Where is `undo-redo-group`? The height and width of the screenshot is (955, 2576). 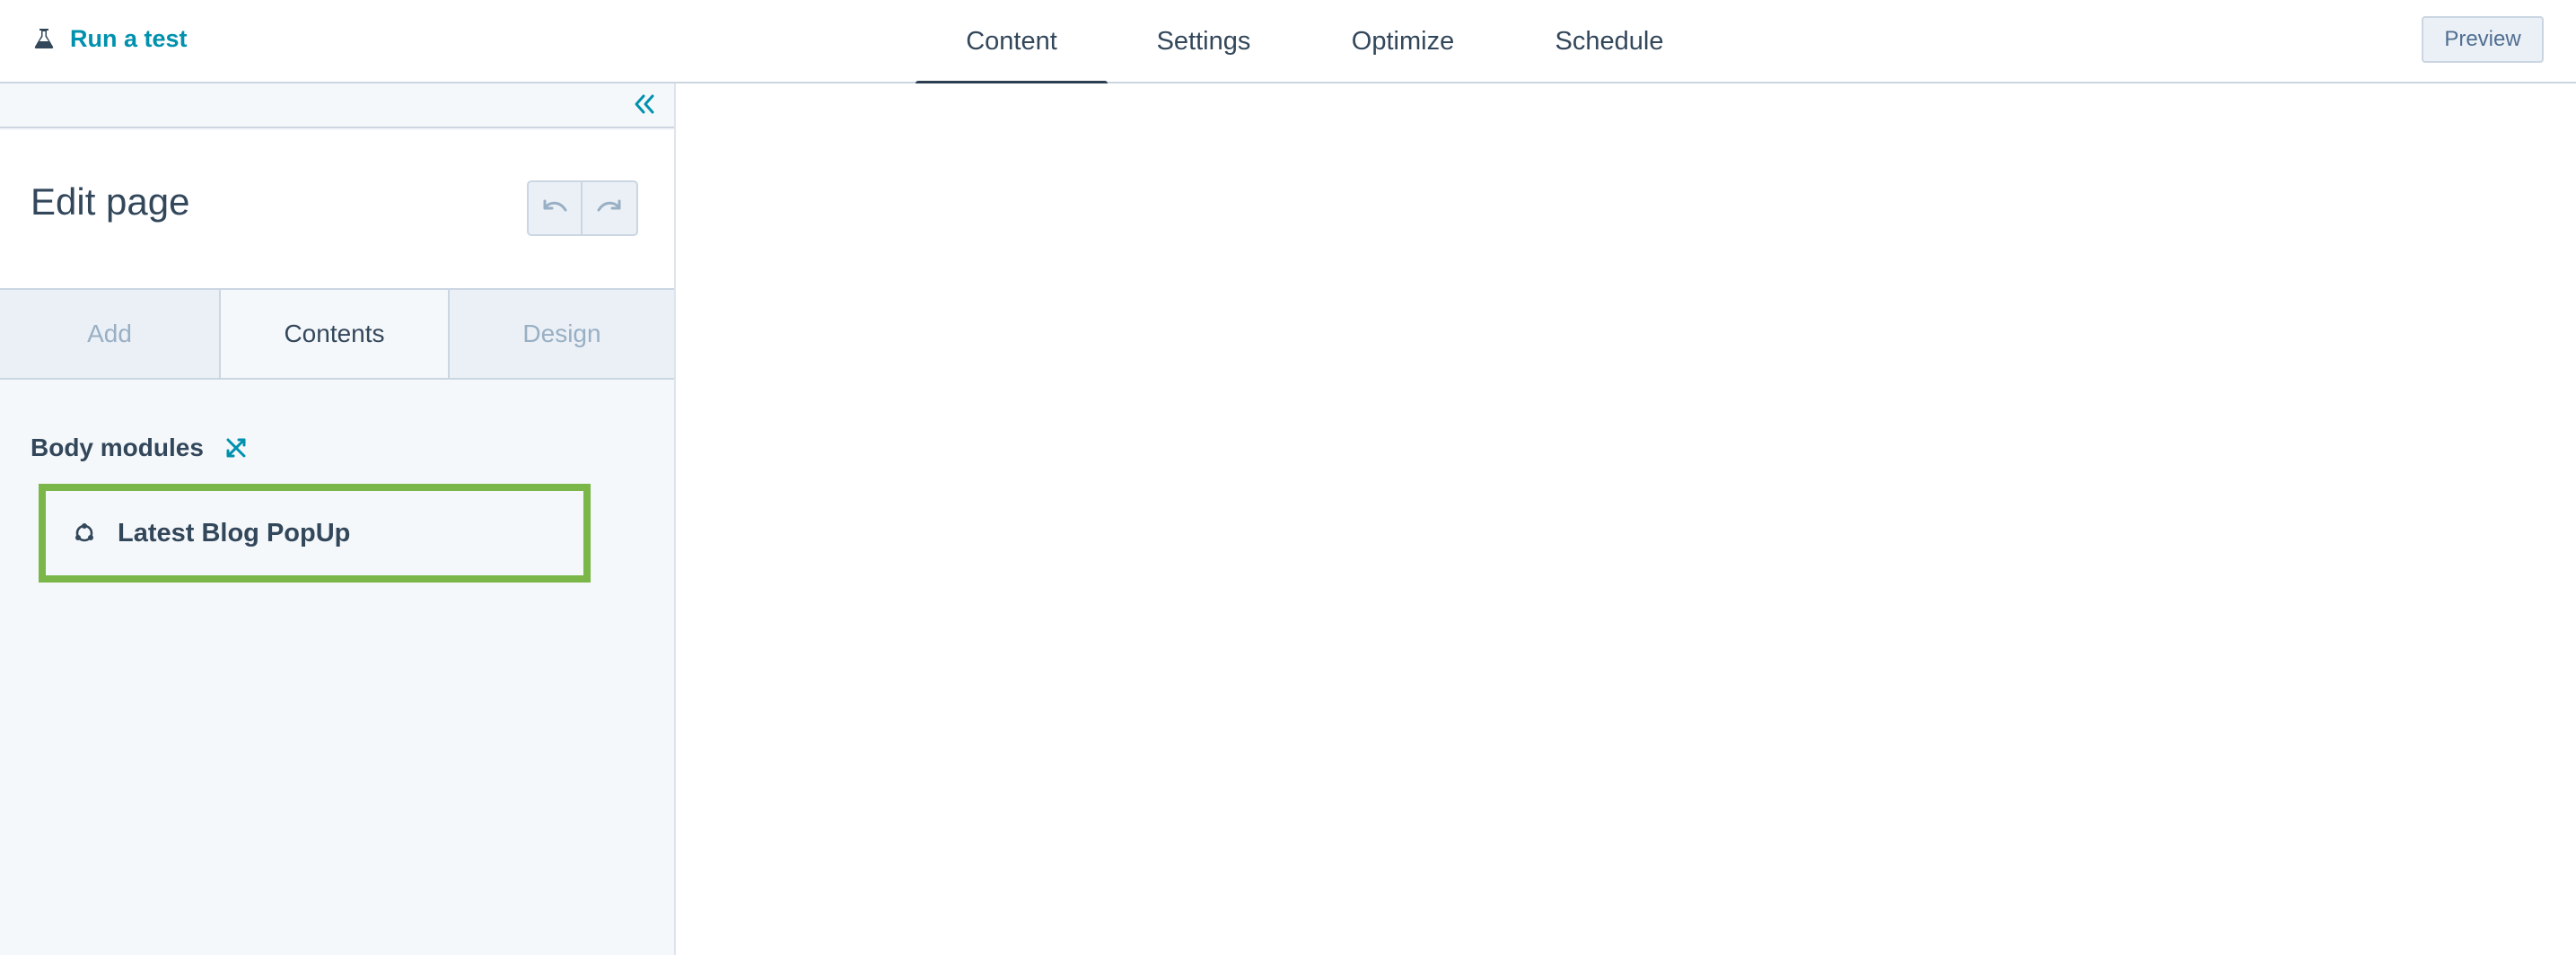
undo-redo-group is located at coordinates (582, 208).